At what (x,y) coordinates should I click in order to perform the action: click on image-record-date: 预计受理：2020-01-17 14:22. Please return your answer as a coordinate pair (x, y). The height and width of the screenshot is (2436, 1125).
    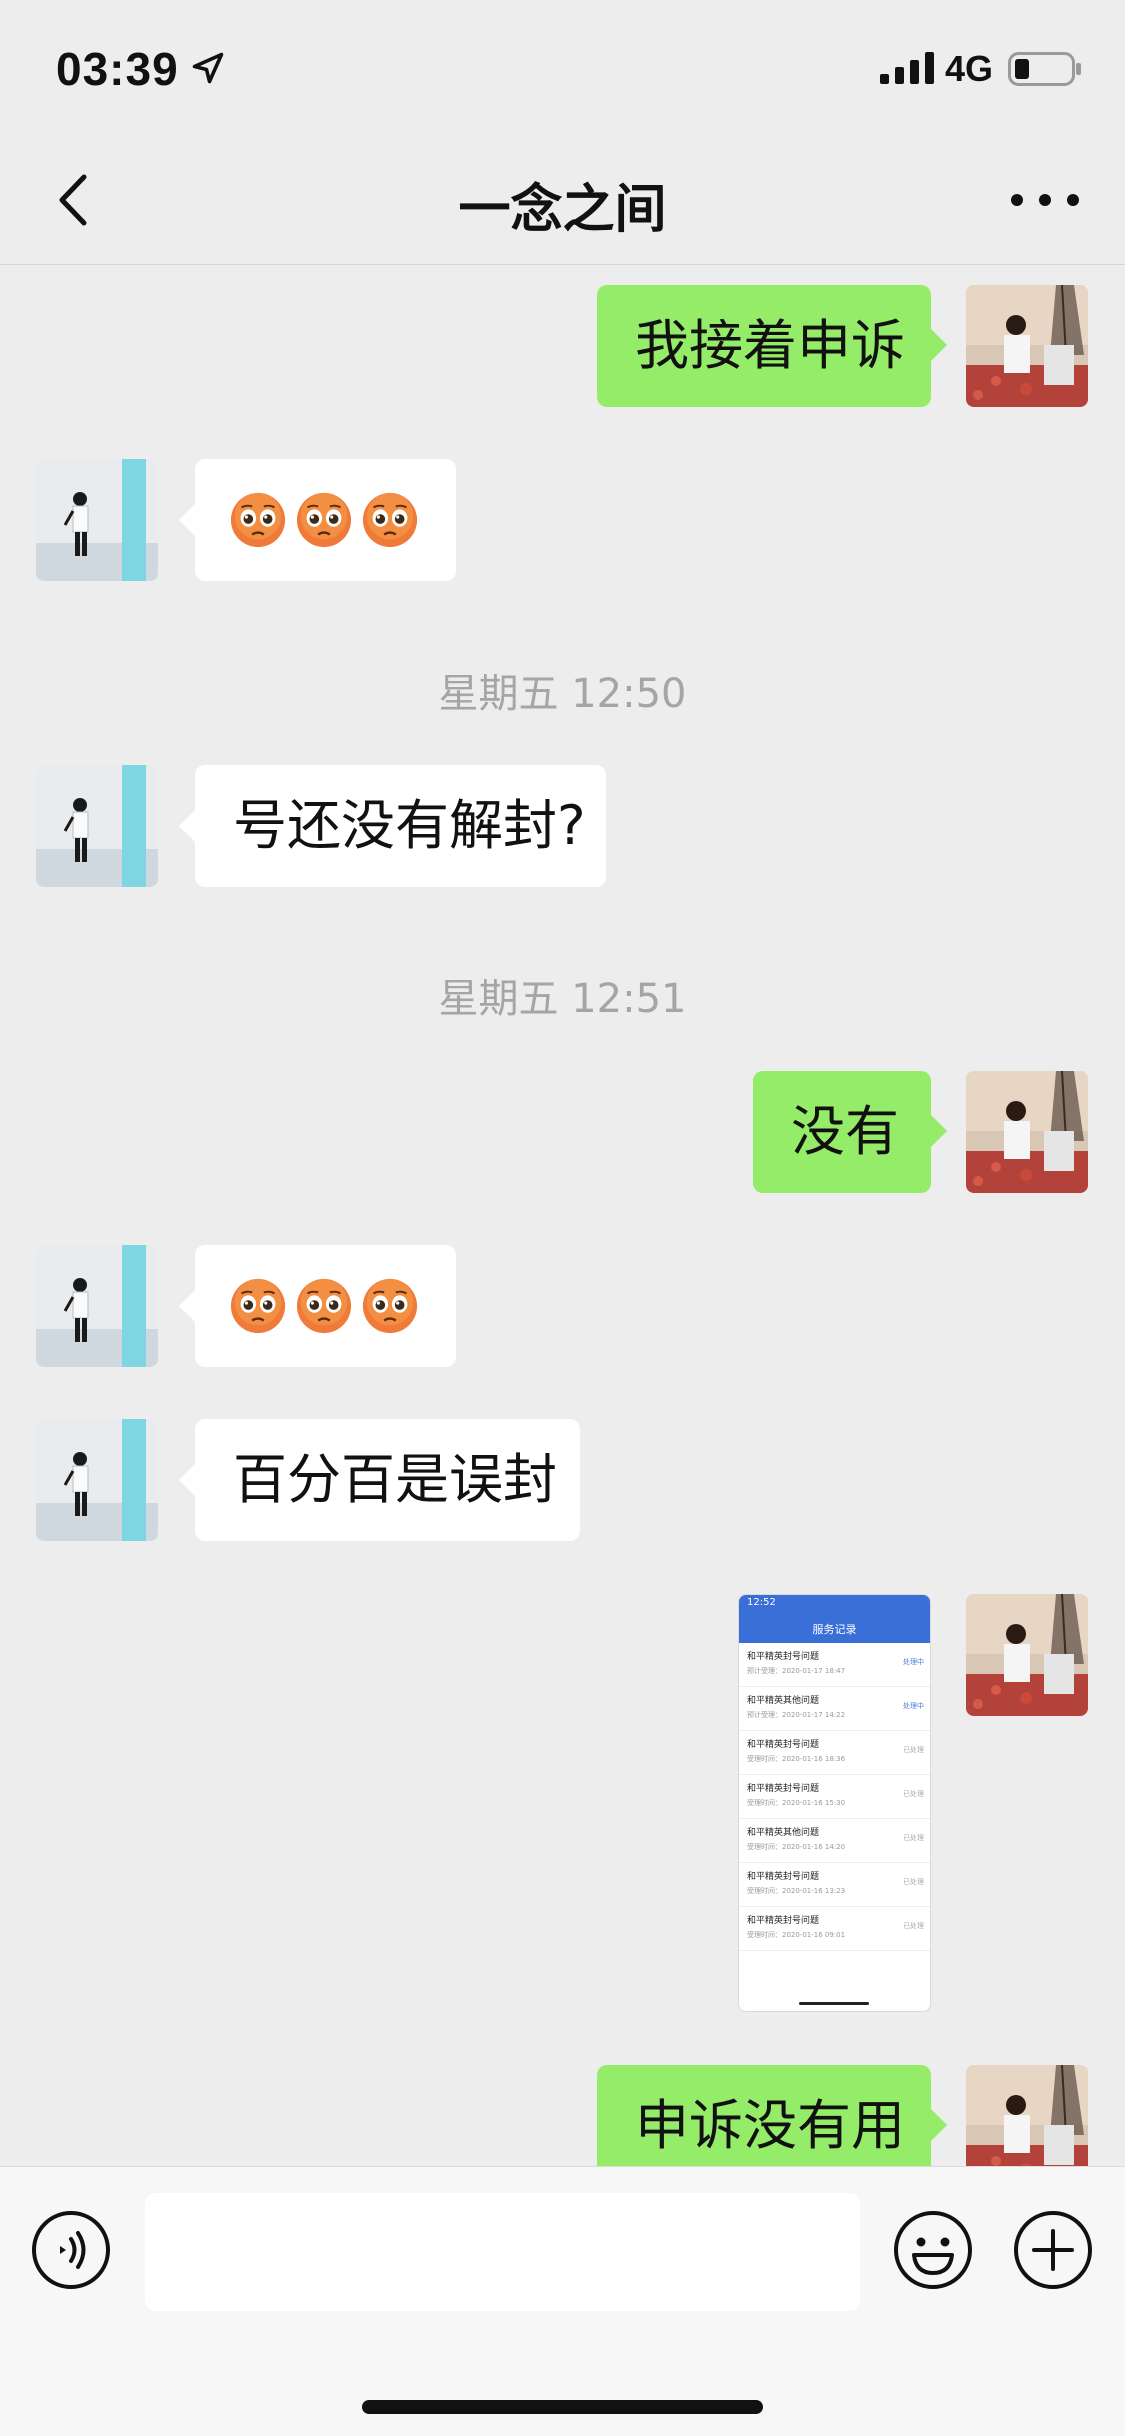
    Looking at the image, I should click on (796, 1715).